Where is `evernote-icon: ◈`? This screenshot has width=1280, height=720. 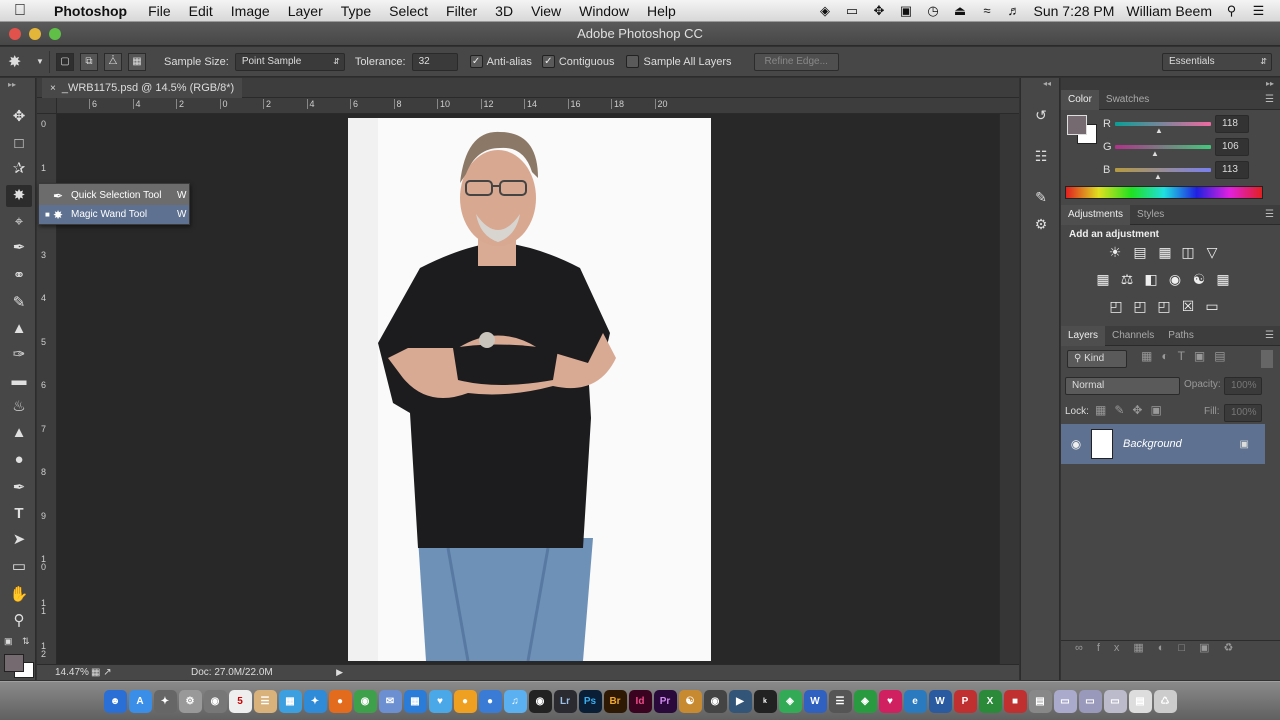
evernote-icon: ◈ is located at coordinates (824, 10).